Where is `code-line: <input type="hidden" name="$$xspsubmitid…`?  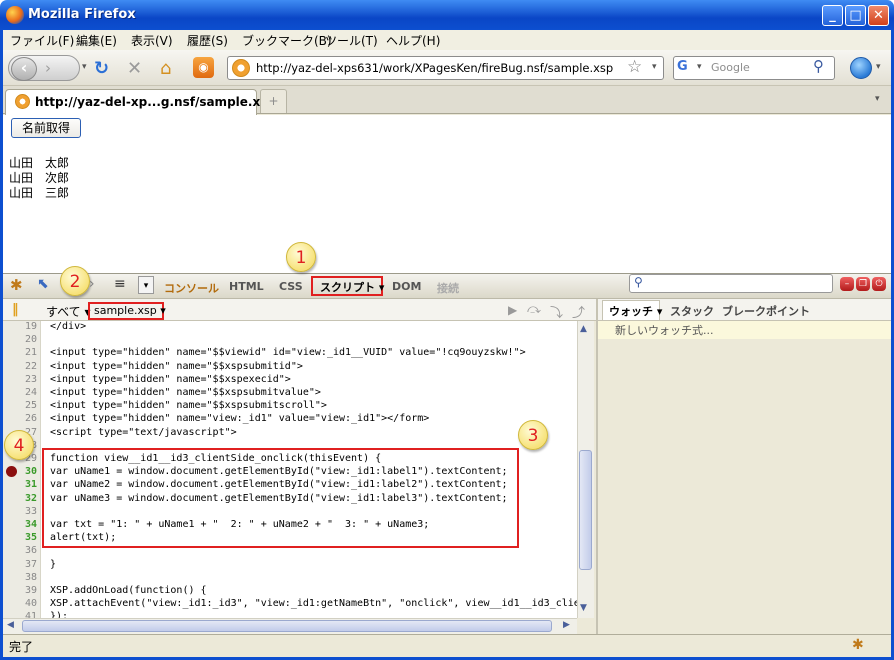
code-line: <input type="hidden" name="$$xspsubmitid… is located at coordinates (176, 366).